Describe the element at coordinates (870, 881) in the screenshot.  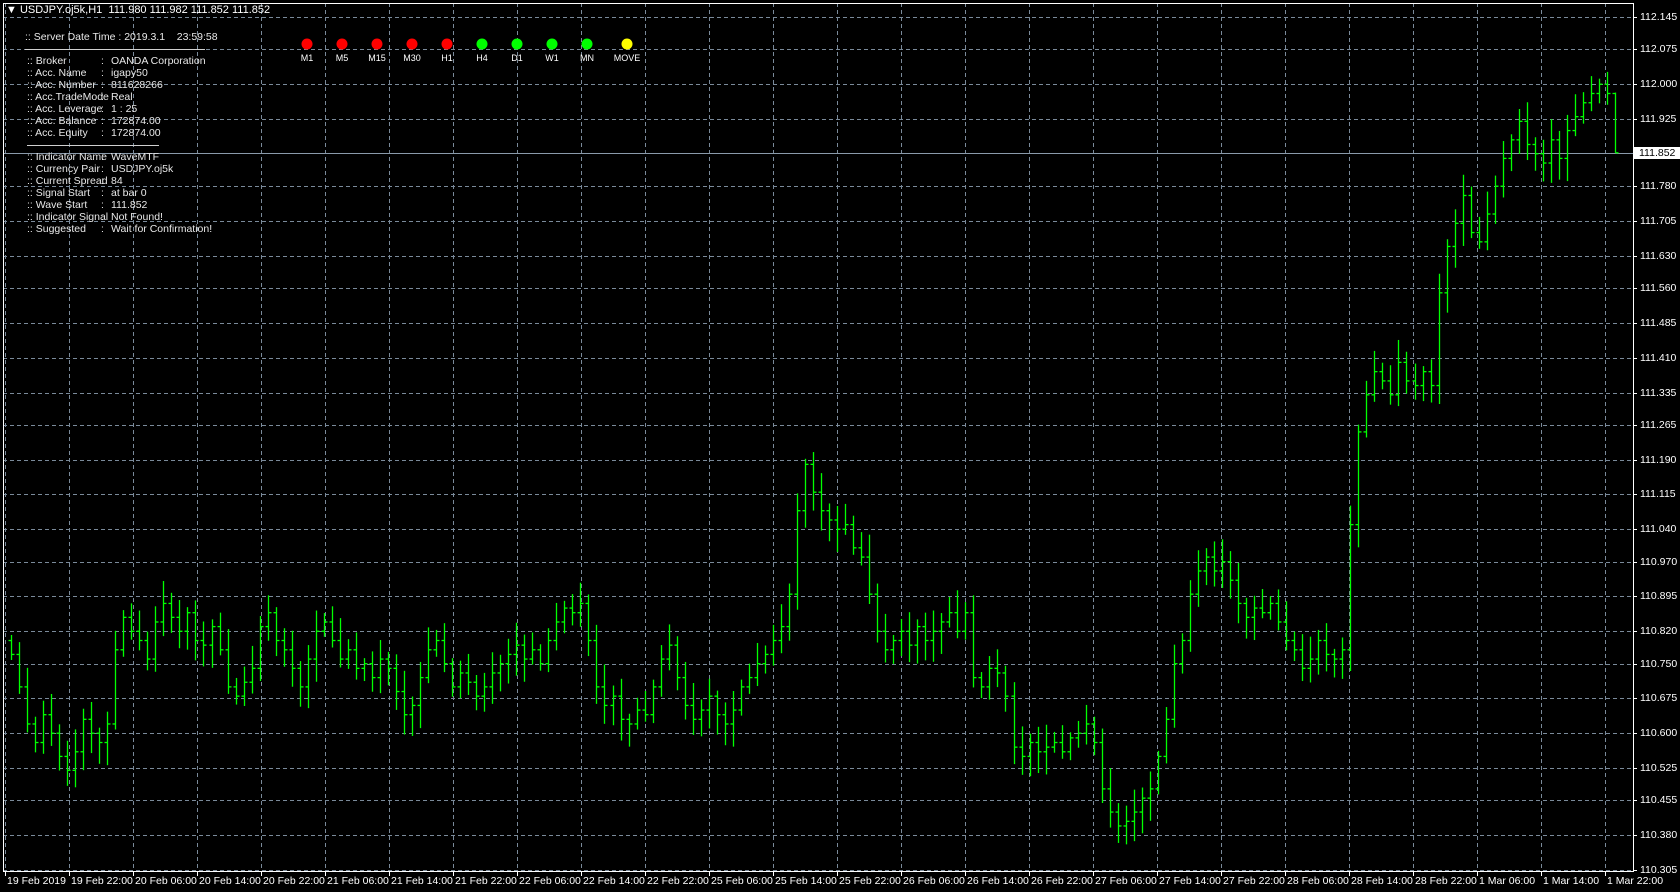
I see `time-tick-label: 25 Feb 22:00` at that location.